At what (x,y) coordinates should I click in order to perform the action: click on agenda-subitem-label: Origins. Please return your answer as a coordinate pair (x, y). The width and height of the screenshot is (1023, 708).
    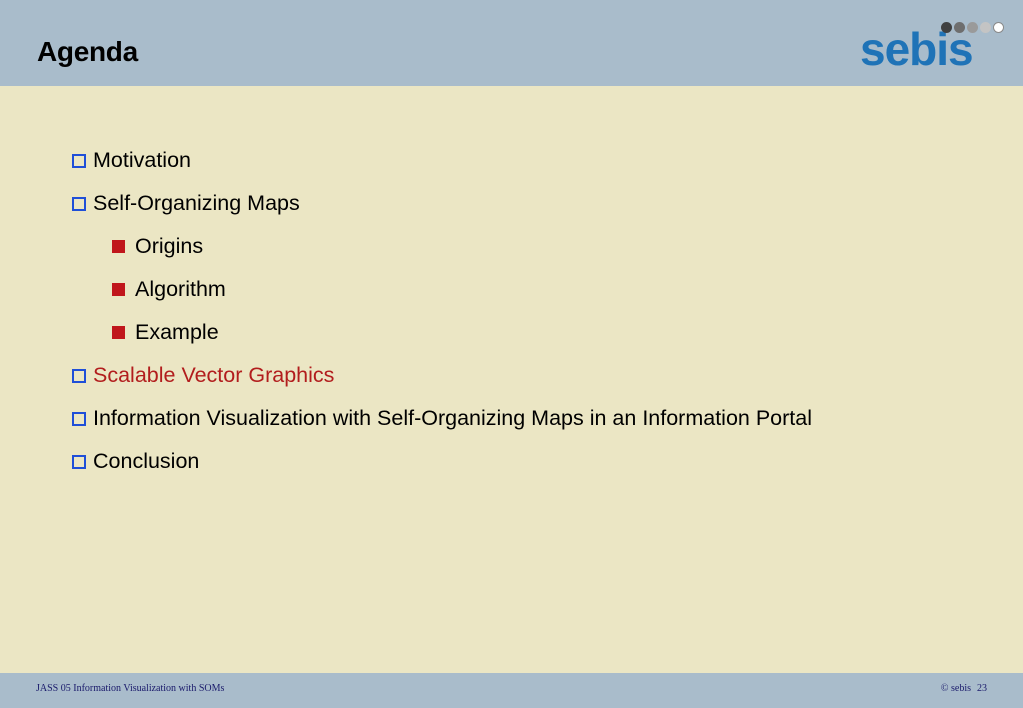
    Looking at the image, I should click on (169, 246).